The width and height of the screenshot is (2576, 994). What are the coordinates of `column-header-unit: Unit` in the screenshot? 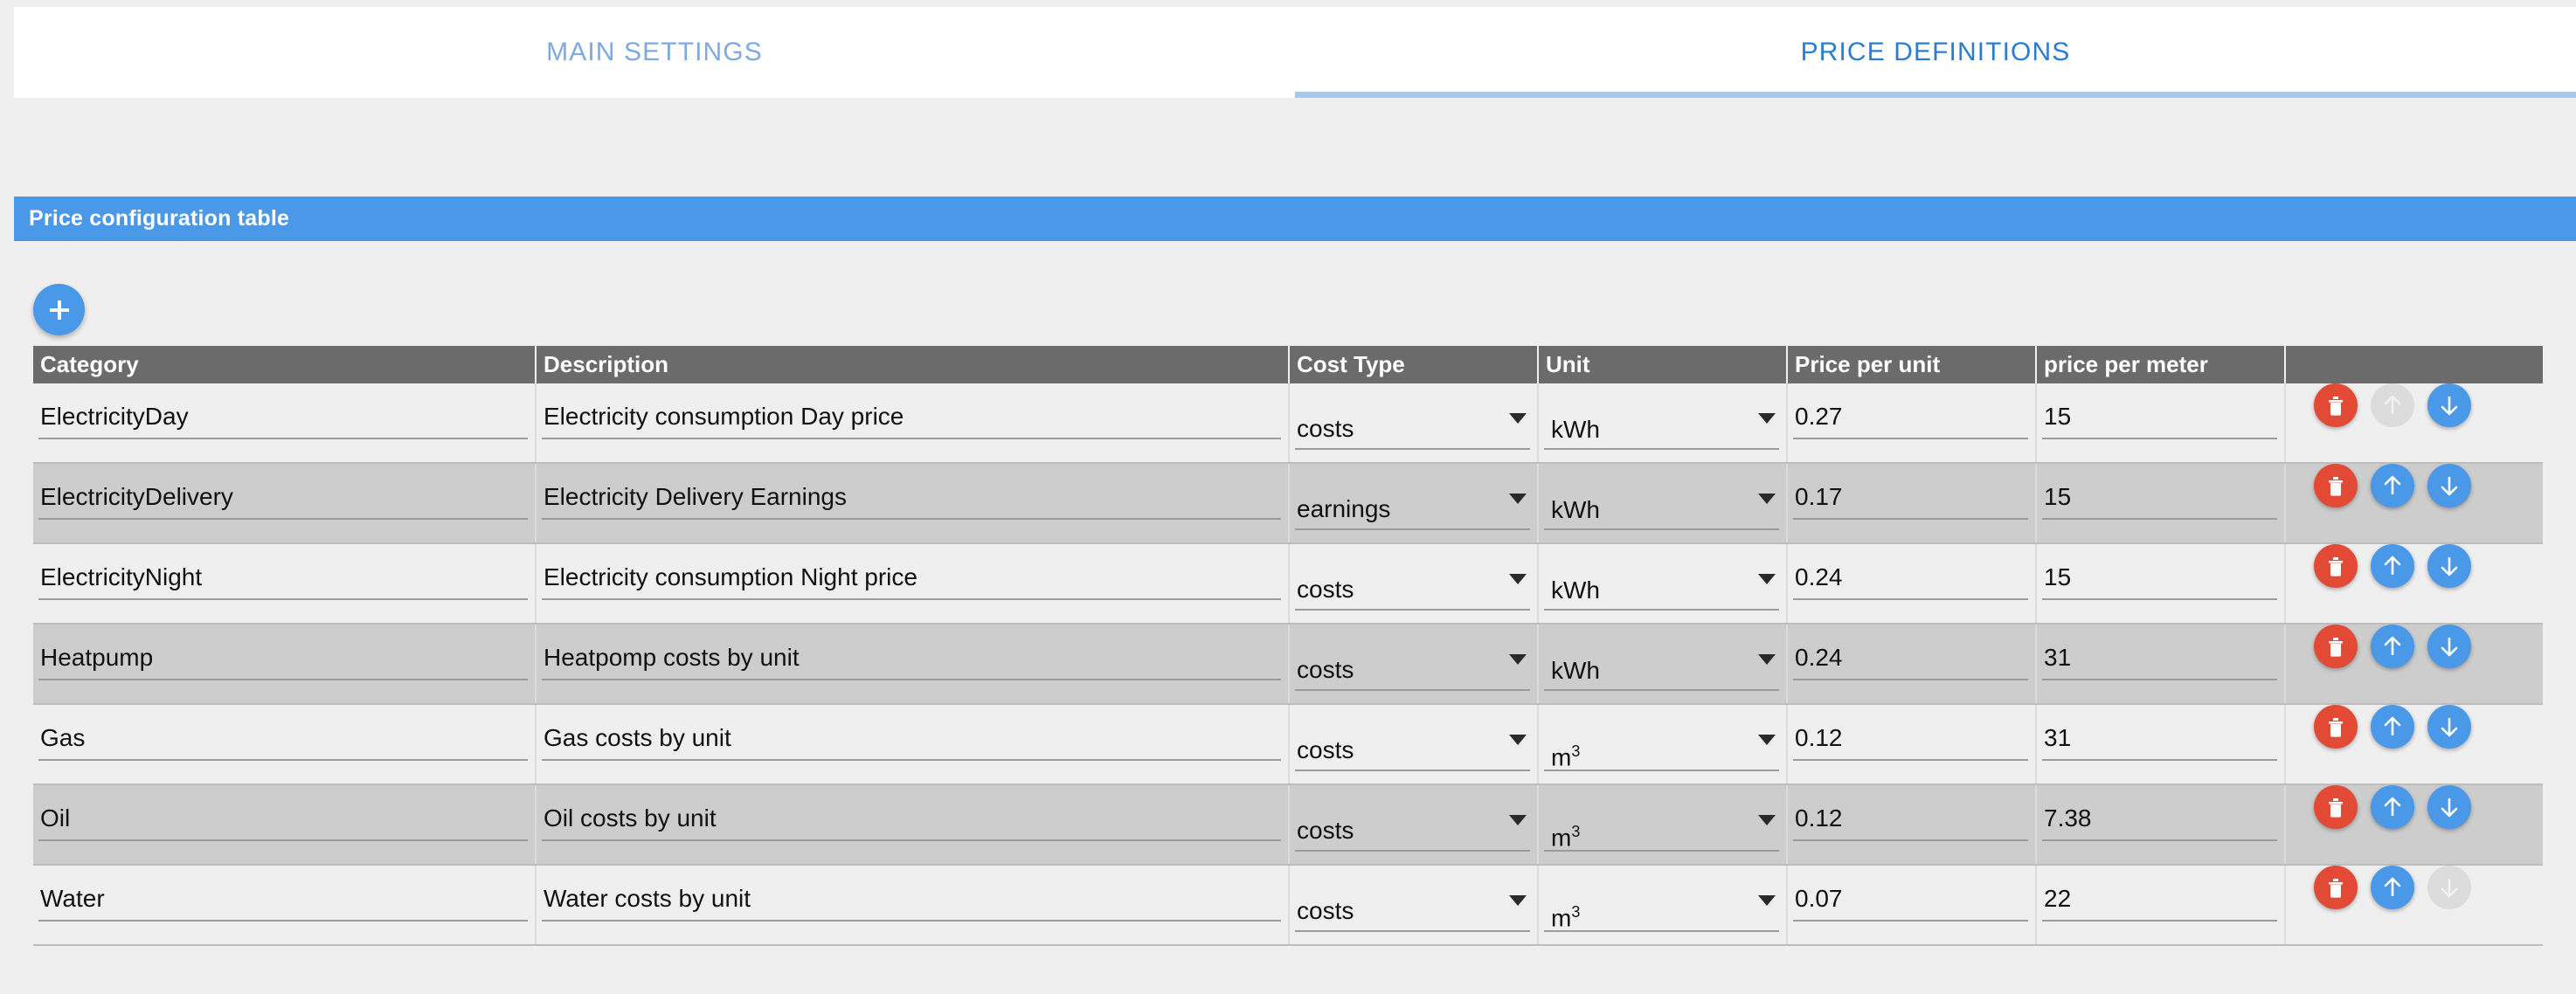 It's located at (1663, 365).